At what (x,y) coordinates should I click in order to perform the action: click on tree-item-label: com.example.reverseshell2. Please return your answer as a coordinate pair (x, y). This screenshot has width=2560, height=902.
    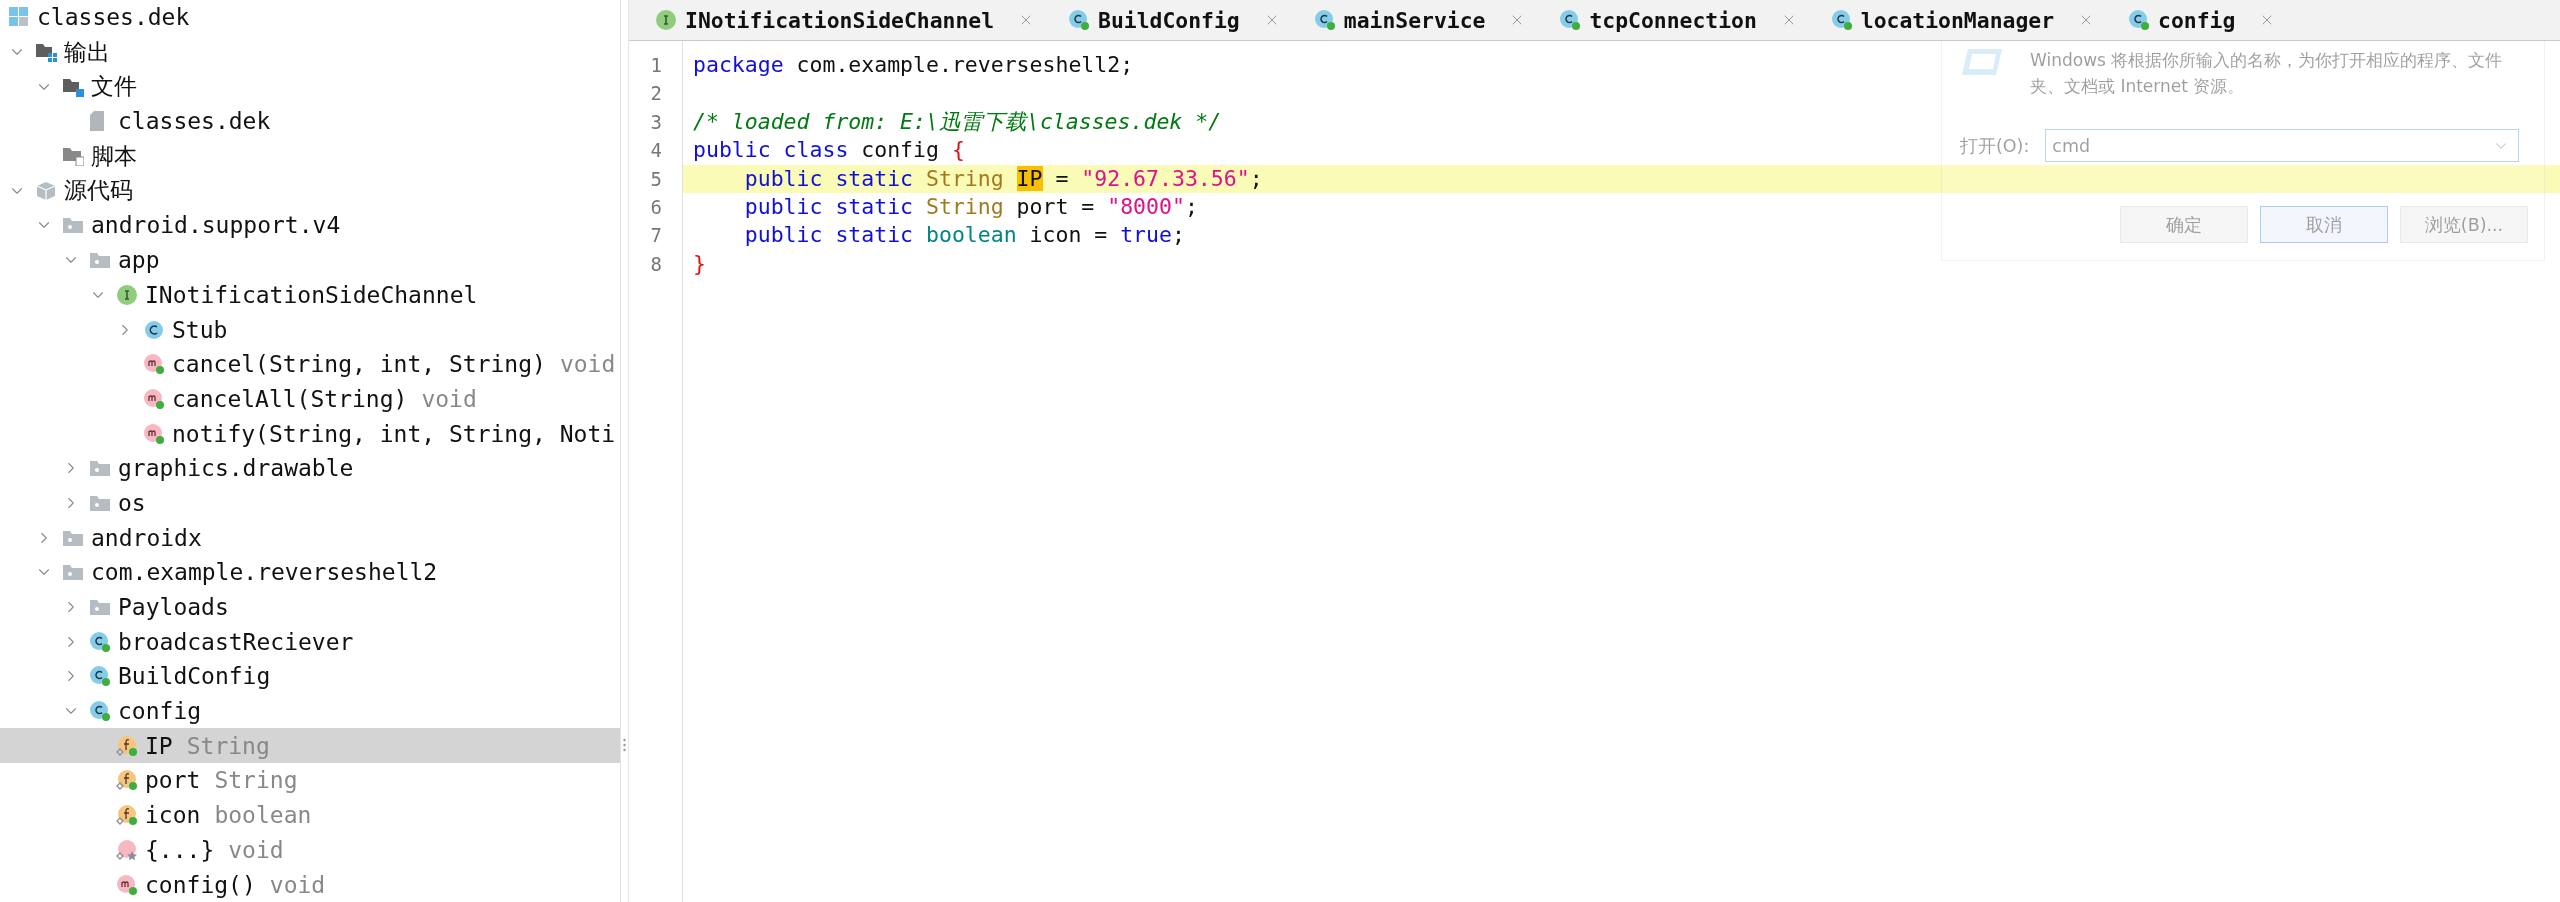
    Looking at the image, I should click on (264, 572).